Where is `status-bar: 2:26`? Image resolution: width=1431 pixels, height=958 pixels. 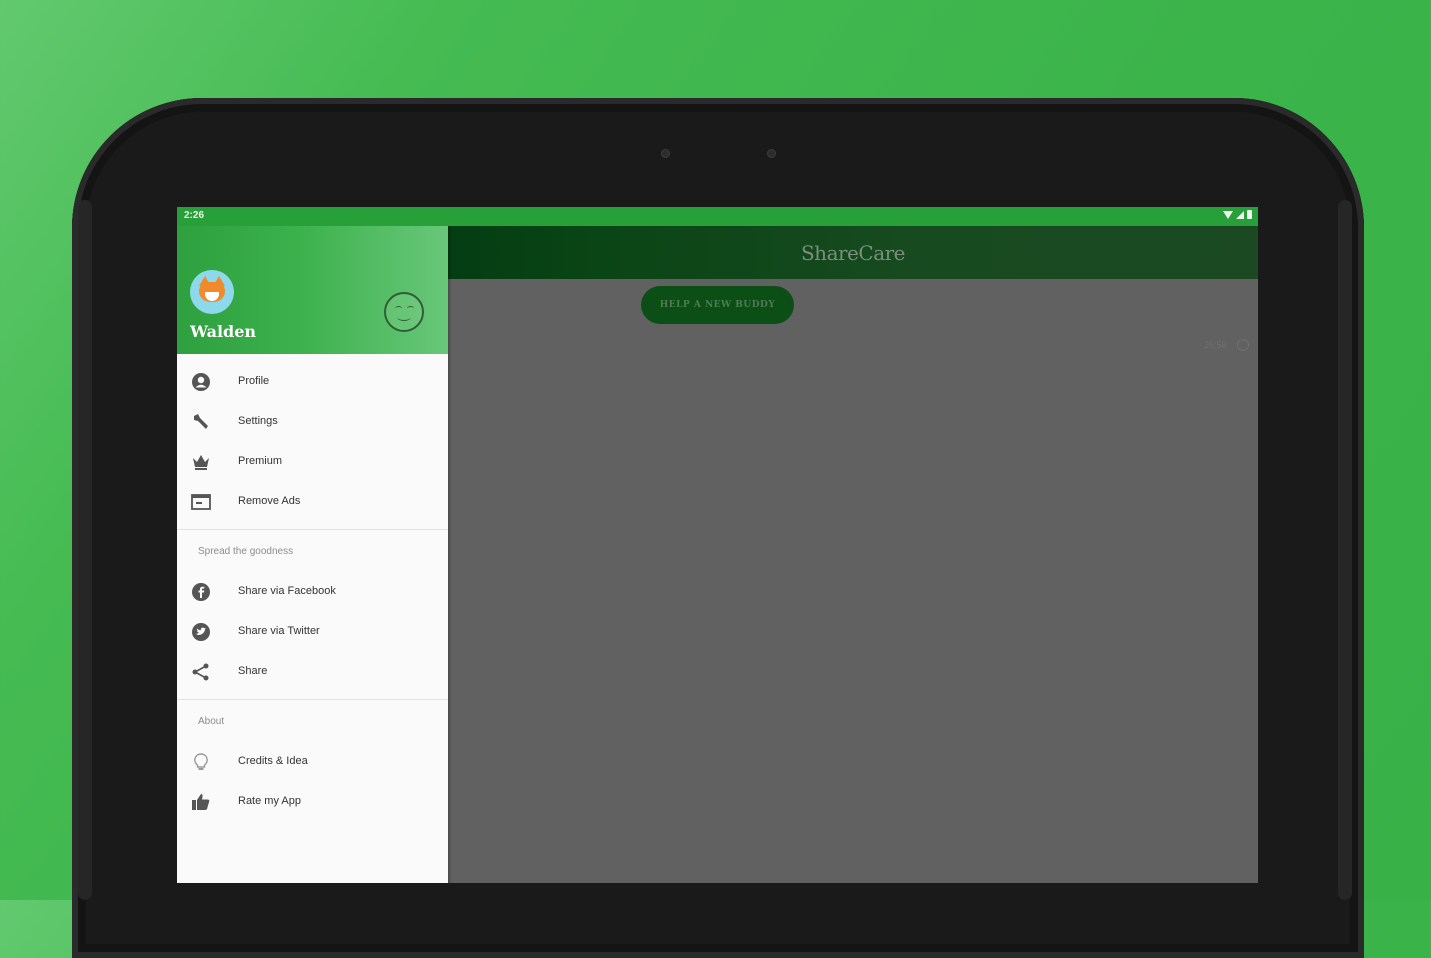
status-bar: 2:26 is located at coordinates (717, 216).